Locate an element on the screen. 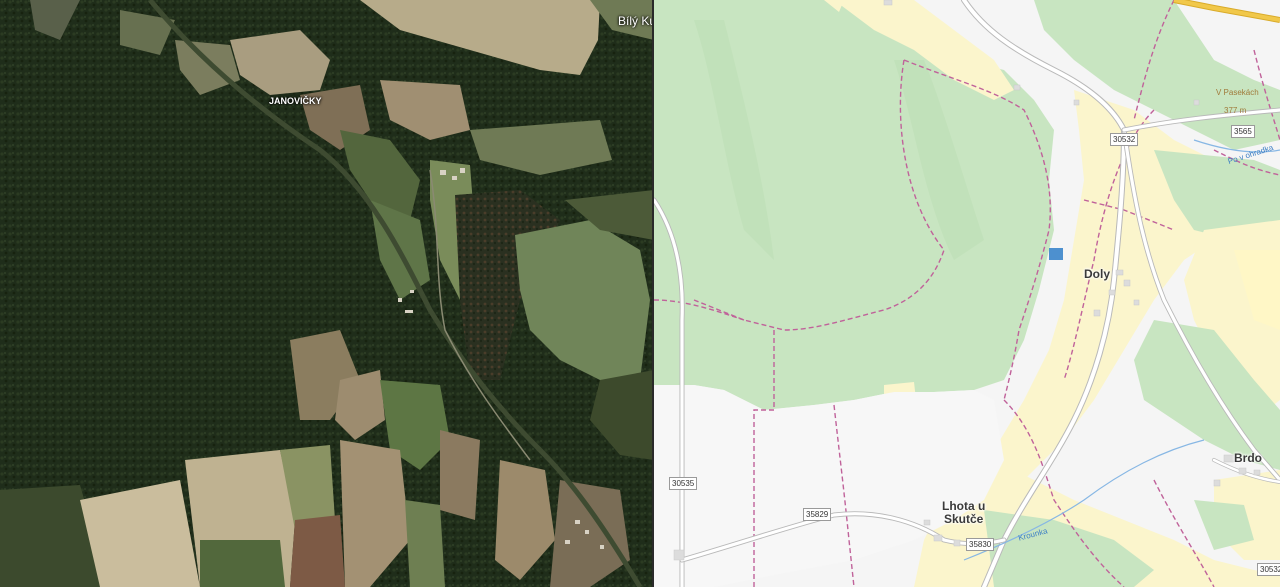 This screenshot has width=1280, height=587. road-number-3565: 3565 is located at coordinates (1243, 131).